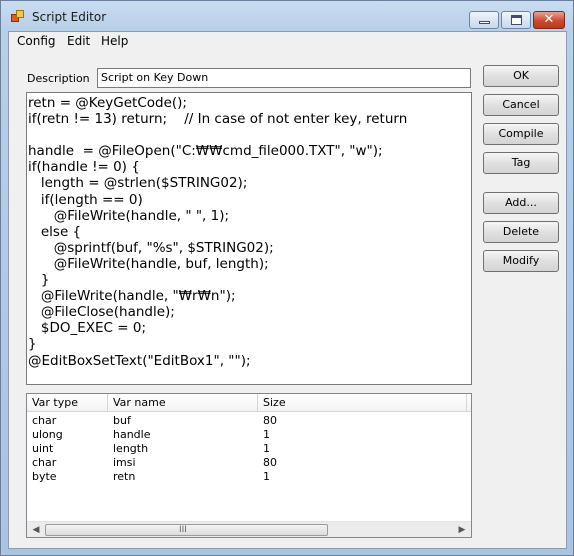  I want to click on close-icon: ✕, so click(549, 19).